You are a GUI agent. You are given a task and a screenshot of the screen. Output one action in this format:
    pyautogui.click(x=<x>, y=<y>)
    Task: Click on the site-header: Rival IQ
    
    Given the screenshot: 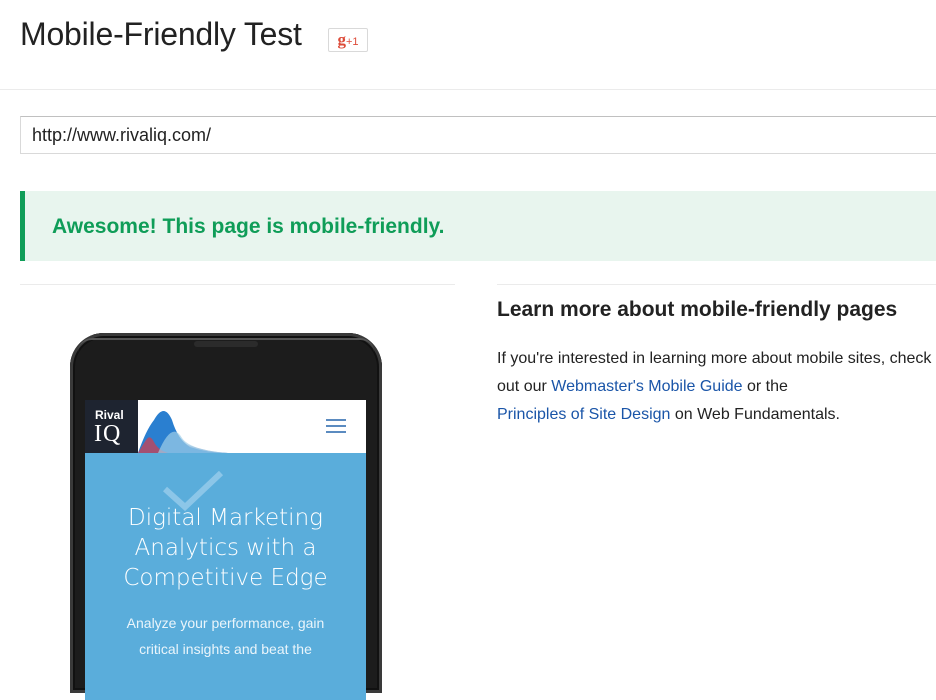 What is the action you would take?
    pyautogui.click(x=225, y=426)
    